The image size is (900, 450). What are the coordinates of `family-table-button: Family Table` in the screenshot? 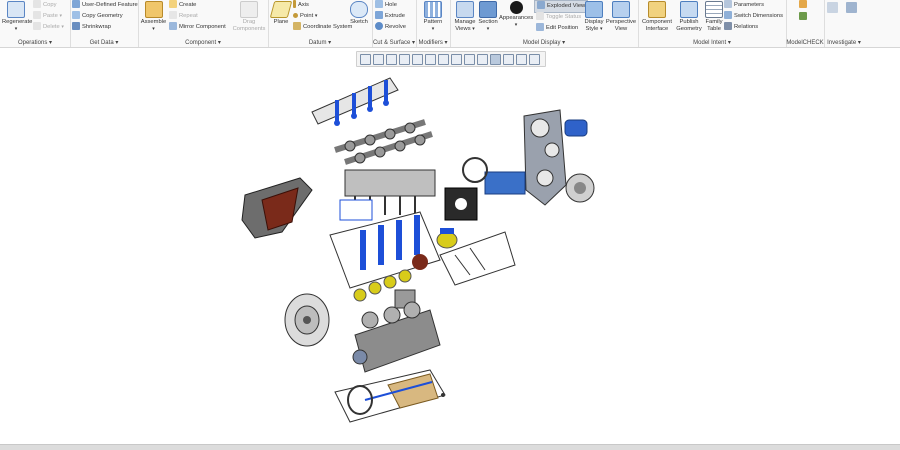 It's located at (714, 17).